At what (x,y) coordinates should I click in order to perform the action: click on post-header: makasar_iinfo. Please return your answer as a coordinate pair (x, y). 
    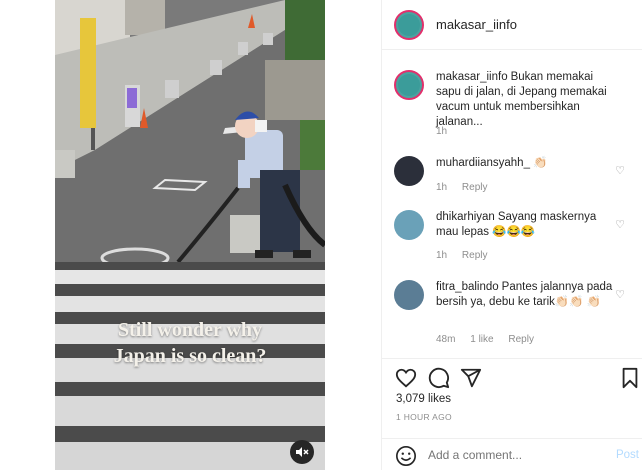
    Looking at the image, I should click on (512, 25).